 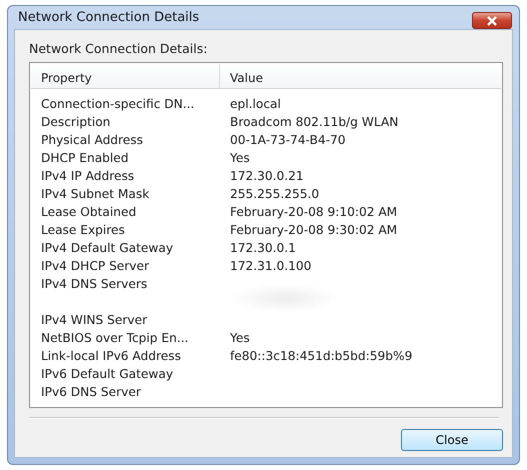 What do you see at coordinates (314, 229) in the screenshot?
I see `value-cell: February-20-08 9:30:02 AM` at bounding box center [314, 229].